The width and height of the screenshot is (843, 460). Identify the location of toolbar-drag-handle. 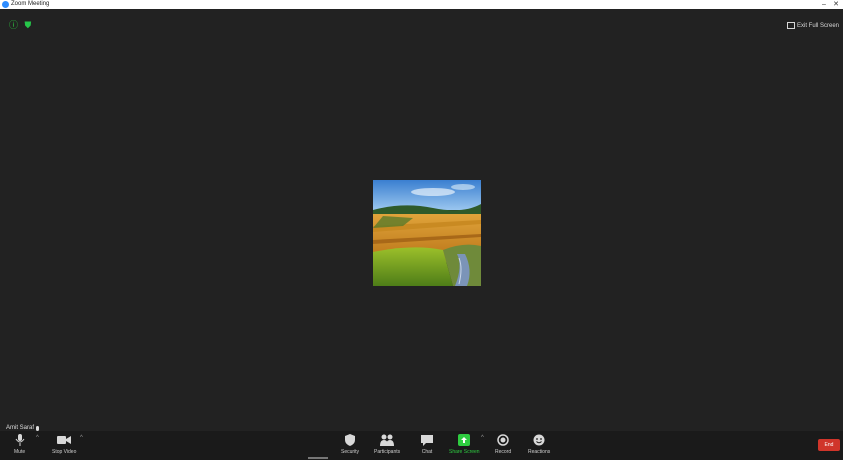
(318, 458).